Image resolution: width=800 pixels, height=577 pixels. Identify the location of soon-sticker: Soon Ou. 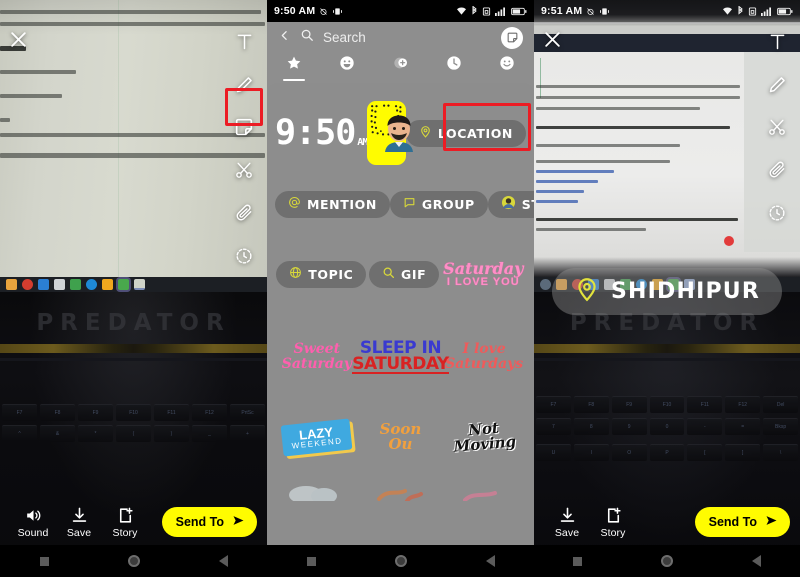
(400, 437).